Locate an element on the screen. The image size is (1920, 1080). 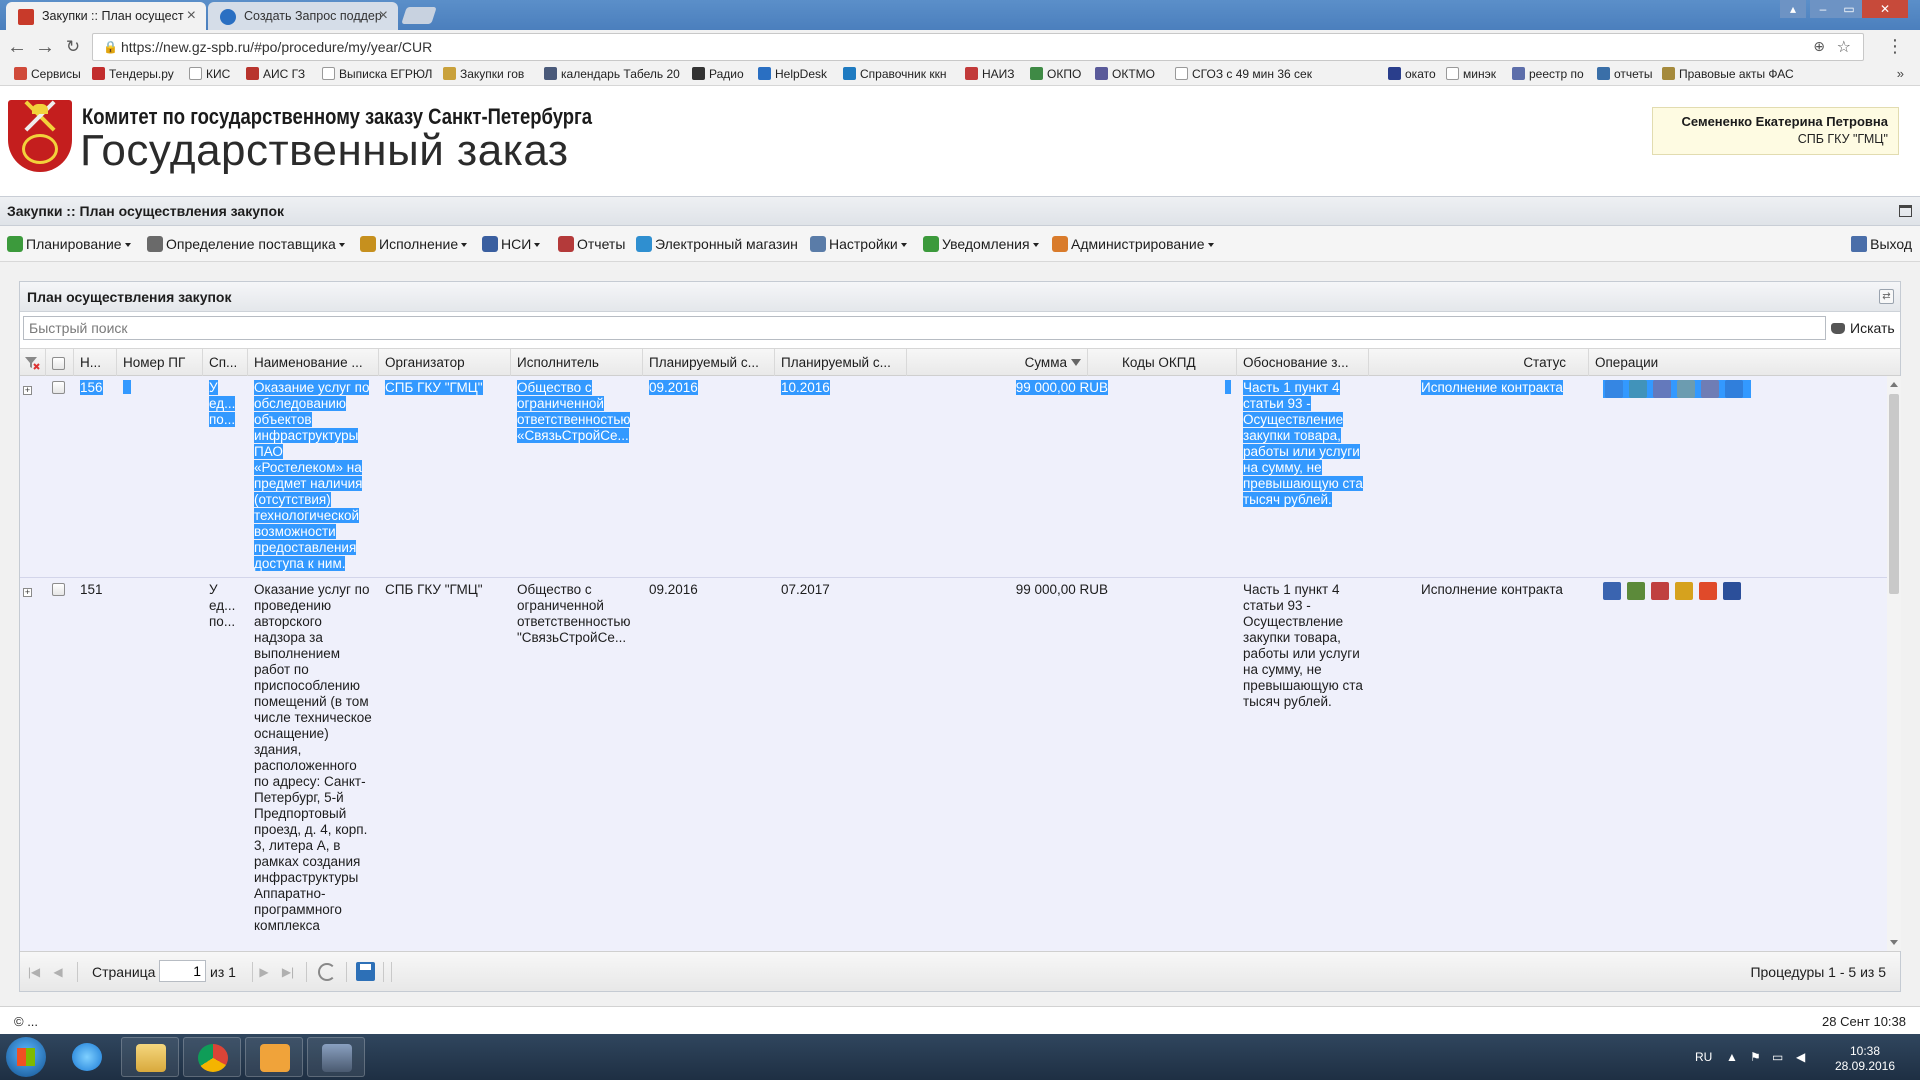
col-header-sum: Сумма is located at coordinates (997, 362).